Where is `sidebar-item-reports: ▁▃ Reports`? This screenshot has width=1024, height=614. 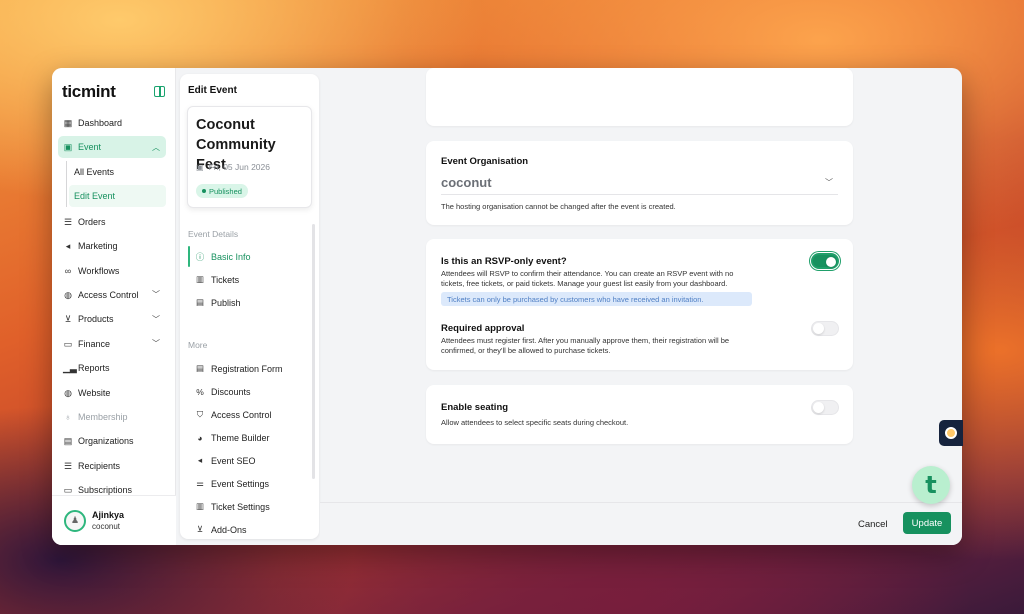 sidebar-item-reports: ▁▃ Reports is located at coordinates (112, 368).